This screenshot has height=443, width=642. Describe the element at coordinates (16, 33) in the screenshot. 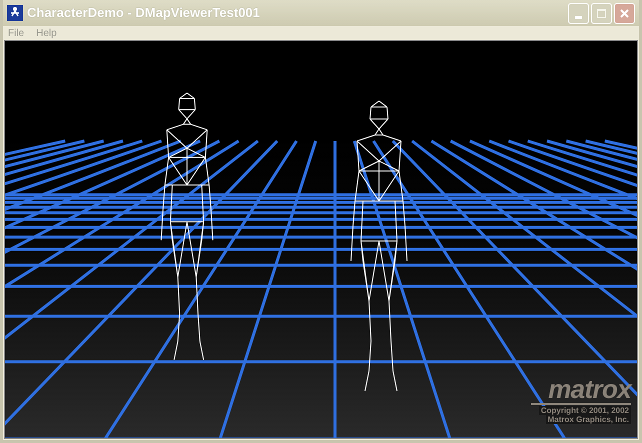

I see `menu-item: File` at that location.